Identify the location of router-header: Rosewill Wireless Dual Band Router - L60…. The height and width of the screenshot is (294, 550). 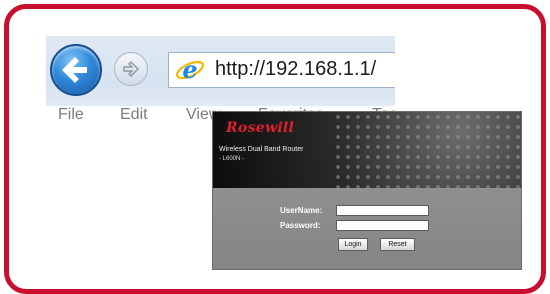
(367, 150).